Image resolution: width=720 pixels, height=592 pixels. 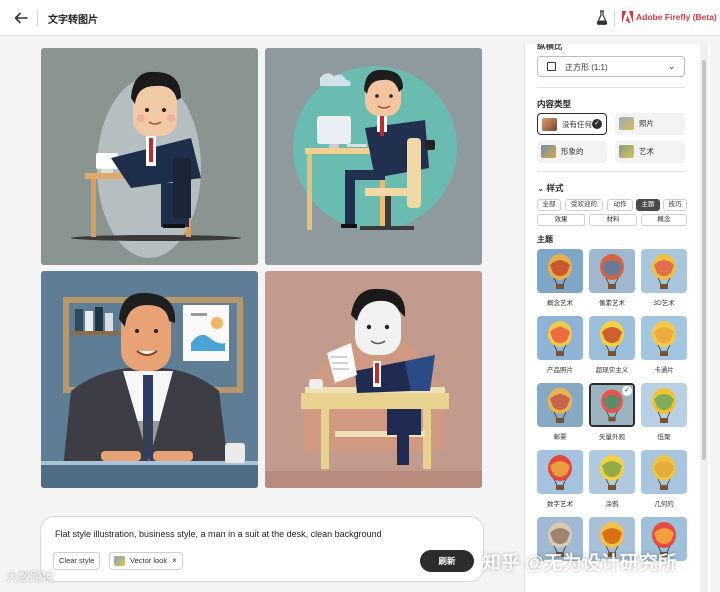 I want to click on style-tab-popular: 受欢迎的, so click(x=584, y=205).